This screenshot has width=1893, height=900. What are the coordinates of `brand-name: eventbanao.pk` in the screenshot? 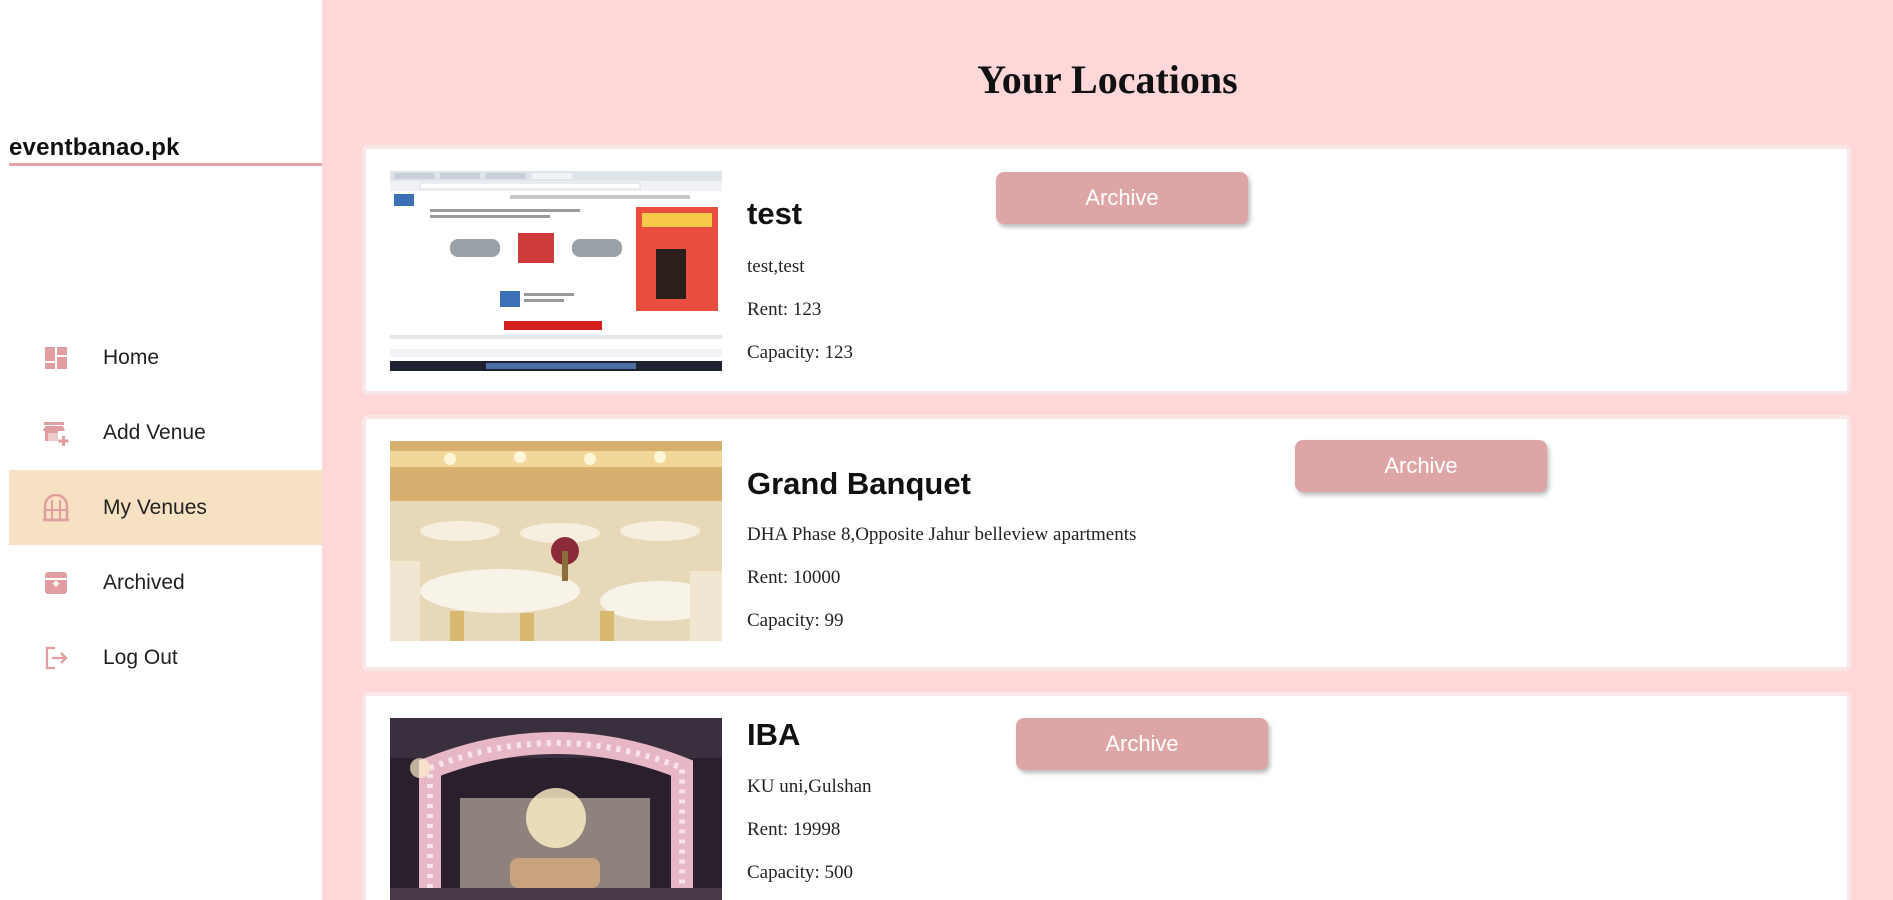 It's located at (94, 147).